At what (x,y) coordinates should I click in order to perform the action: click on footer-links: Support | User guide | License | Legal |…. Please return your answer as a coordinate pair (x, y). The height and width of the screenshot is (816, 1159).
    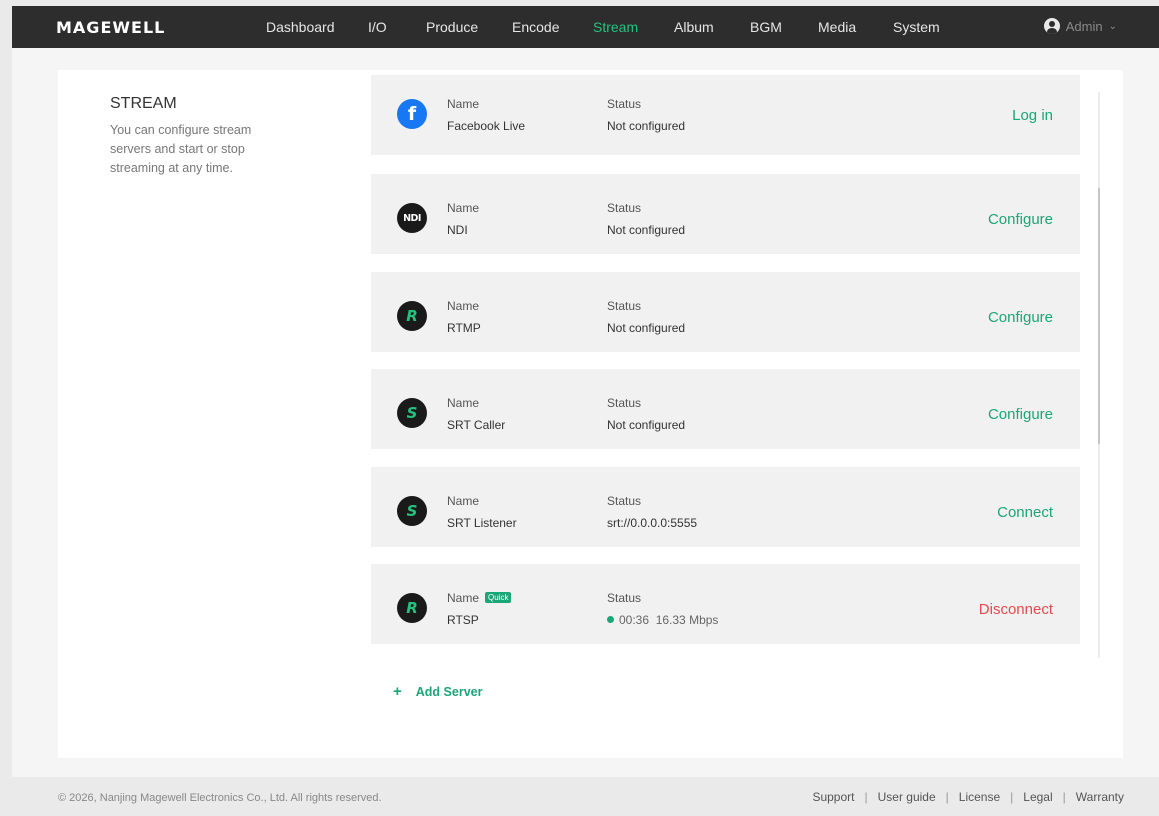
    Looking at the image, I should click on (968, 797).